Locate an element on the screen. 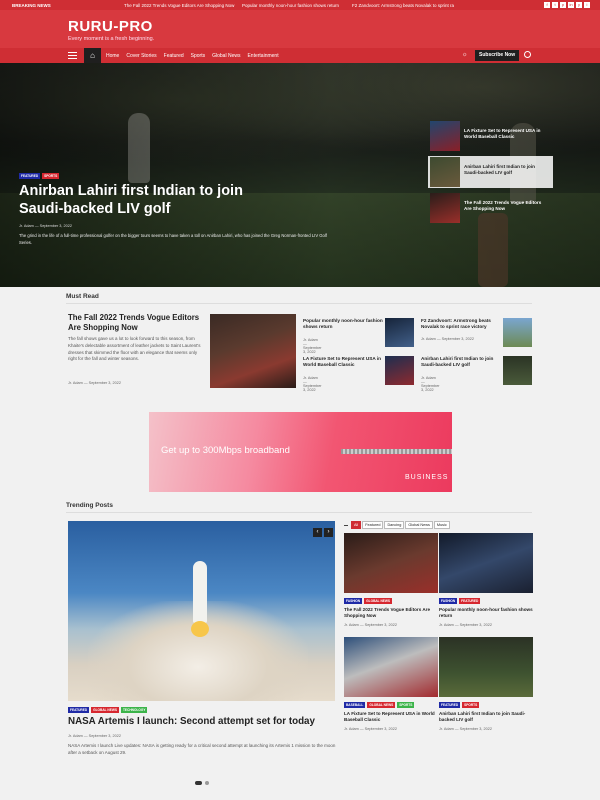 The image size is (600, 800). nav-item-global-news: Global News is located at coordinates (226, 56).